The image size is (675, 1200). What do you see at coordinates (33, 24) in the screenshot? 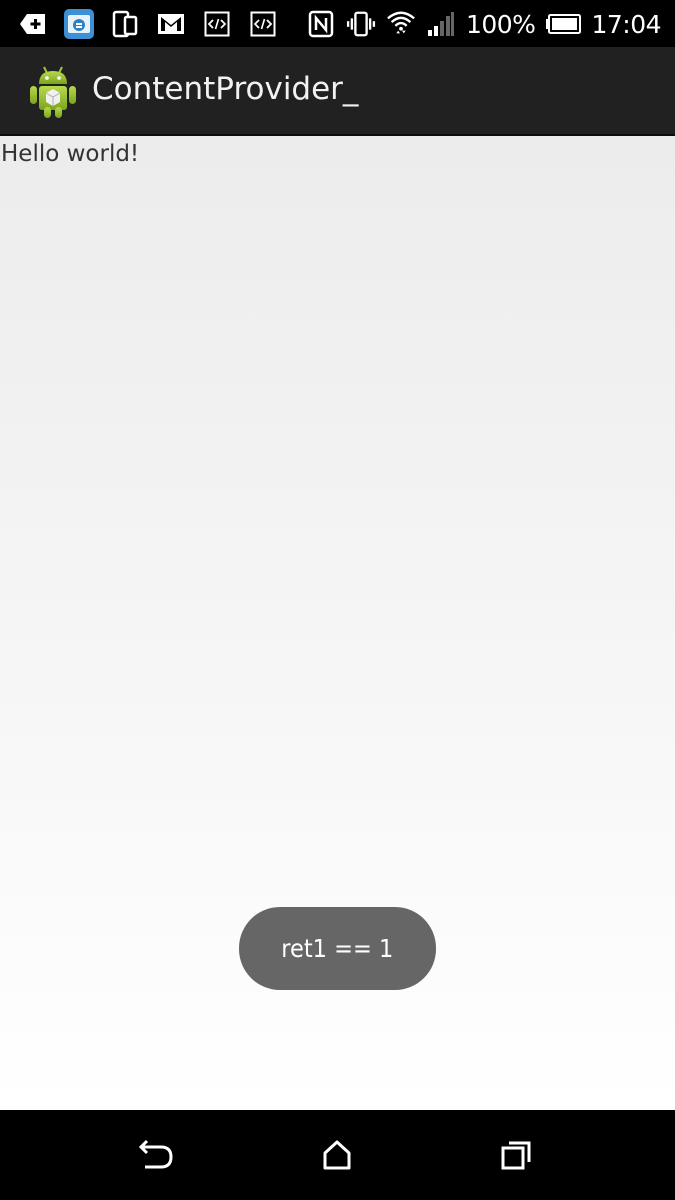
I see `add-icon` at bounding box center [33, 24].